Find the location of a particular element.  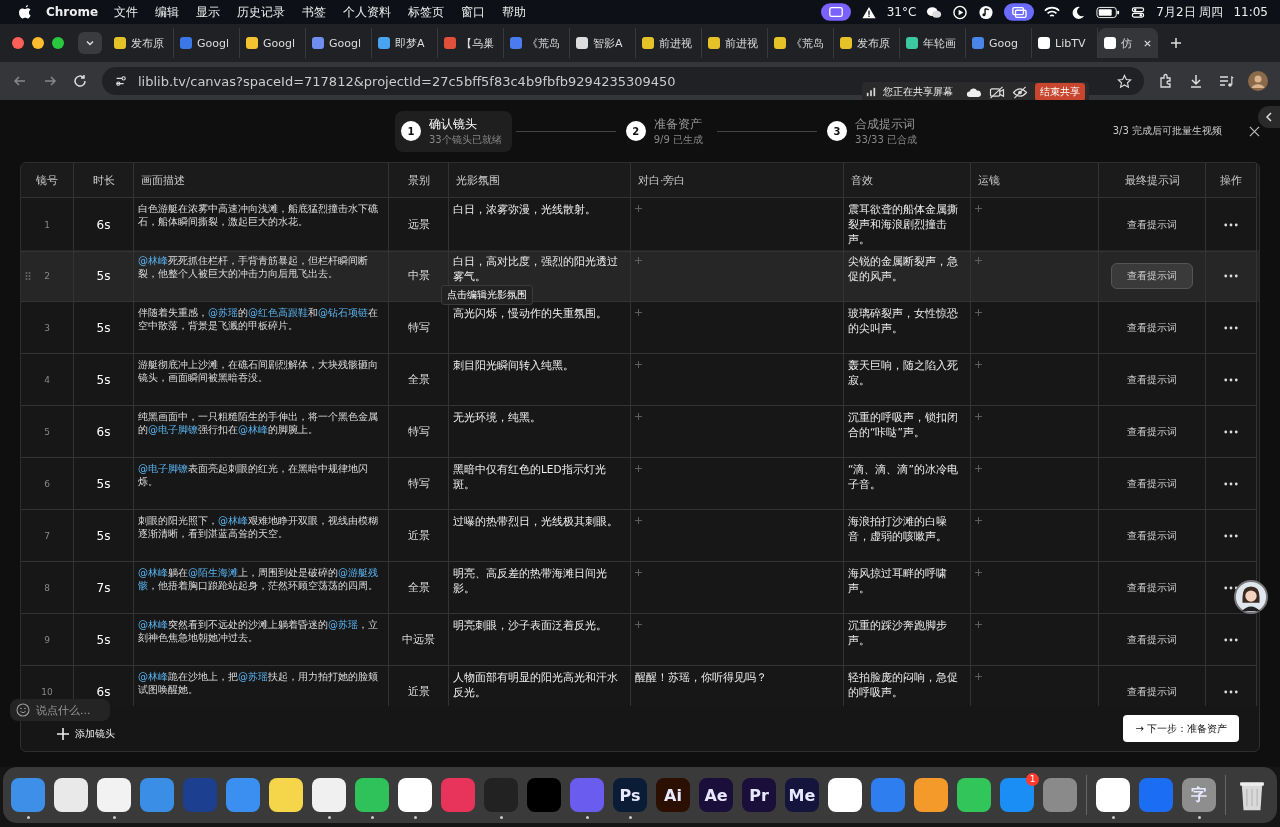

maximize-window-icon is located at coordinates (58, 43).